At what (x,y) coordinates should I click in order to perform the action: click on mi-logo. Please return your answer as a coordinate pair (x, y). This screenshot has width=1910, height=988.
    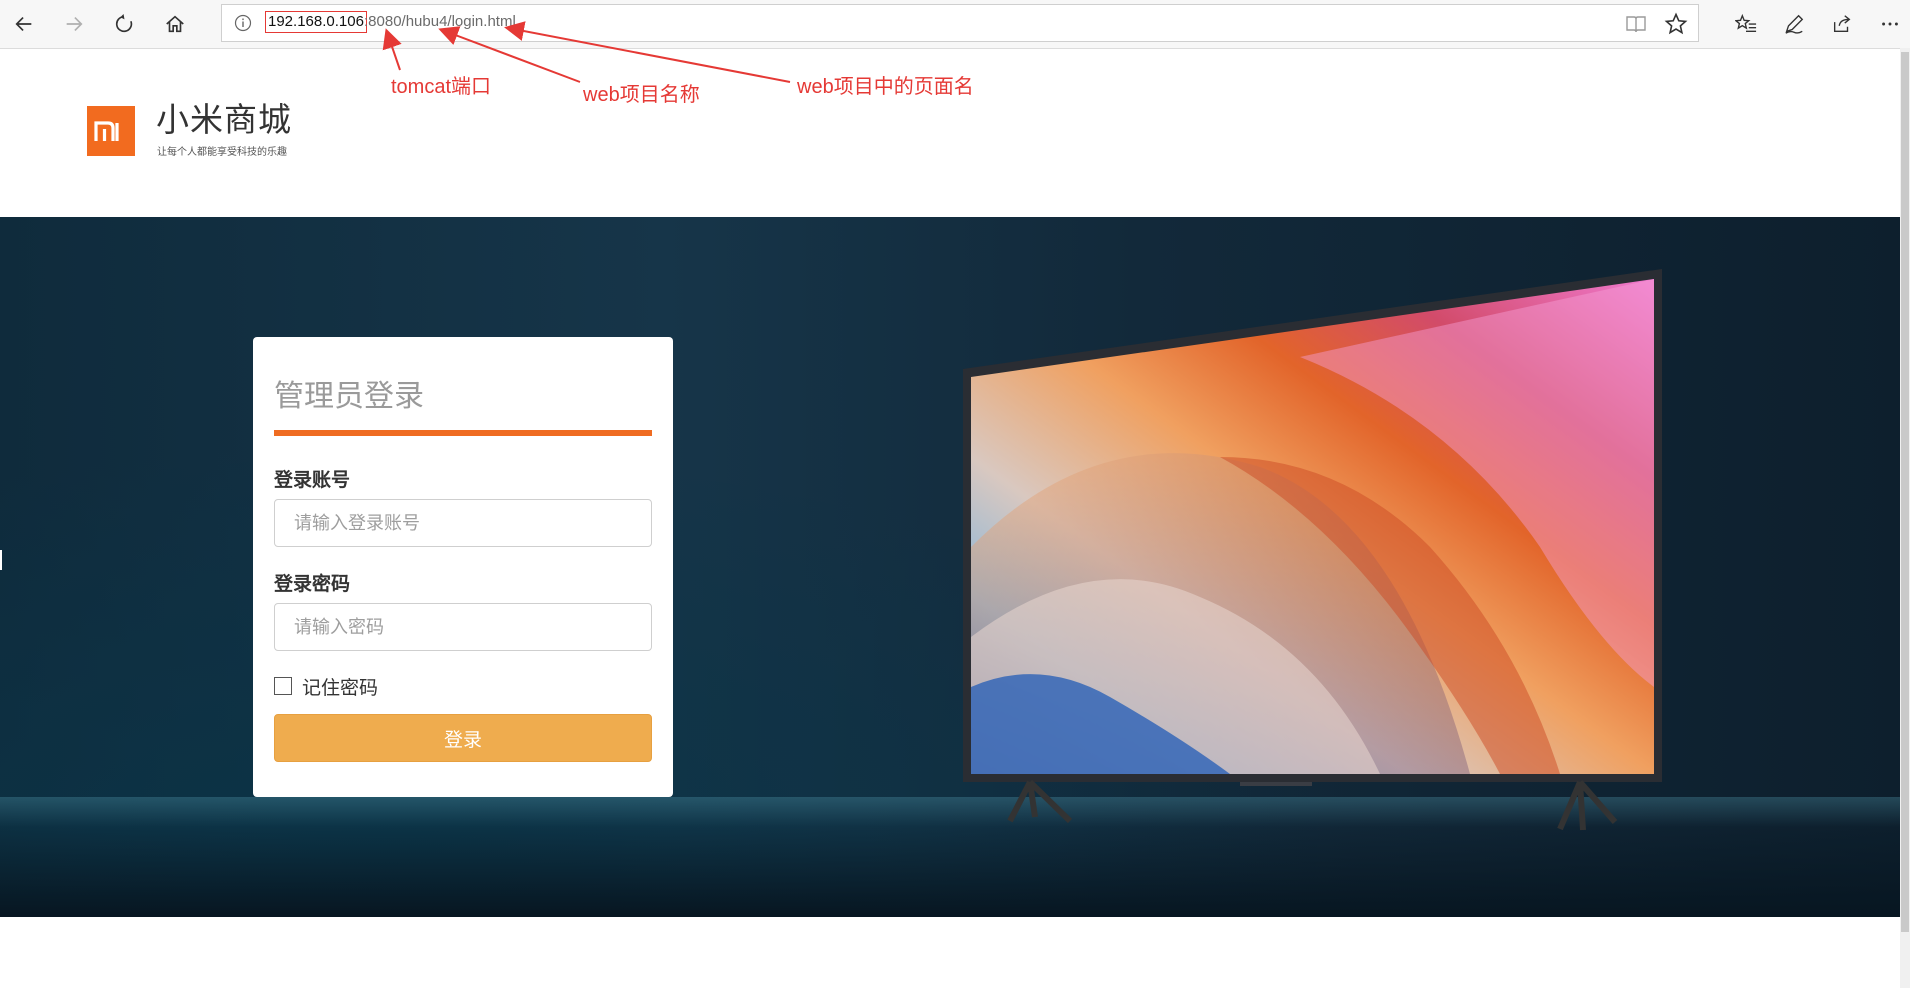
    Looking at the image, I should click on (111, 131).